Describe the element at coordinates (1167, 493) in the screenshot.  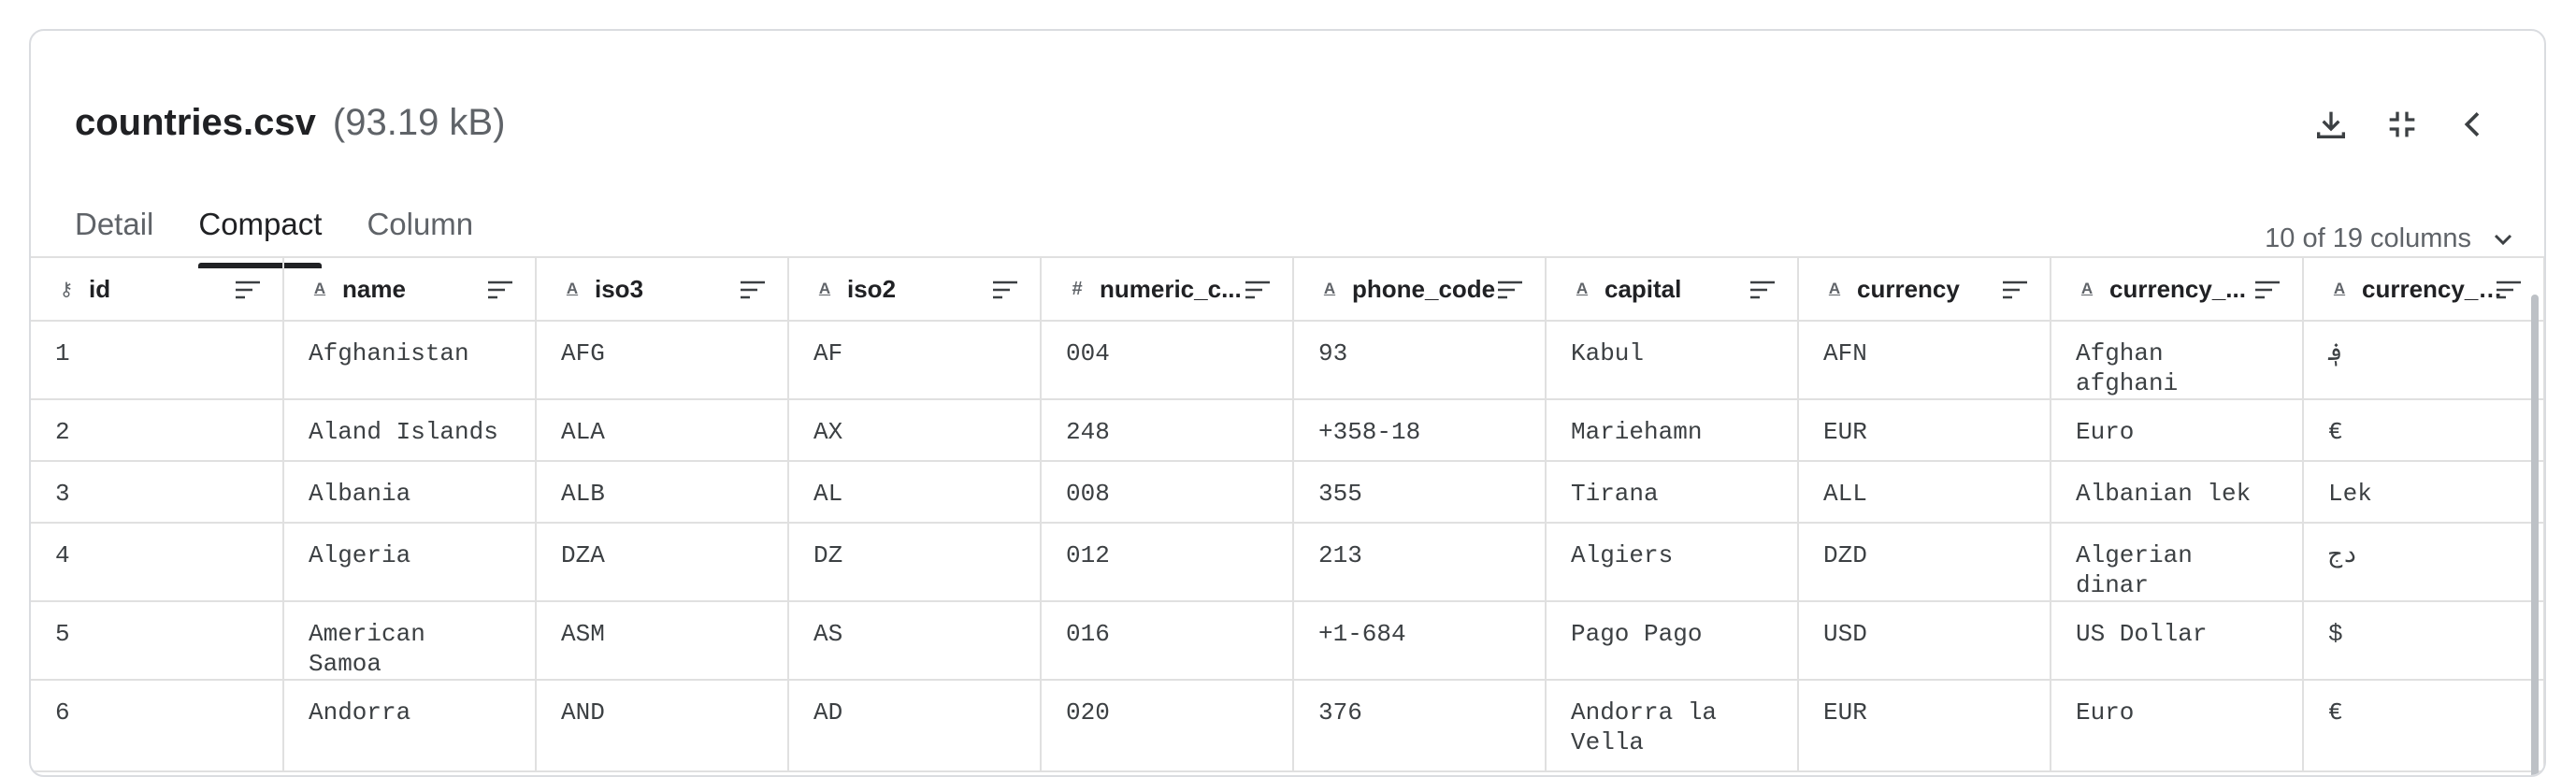
I see `table-cell: 008` at that location.